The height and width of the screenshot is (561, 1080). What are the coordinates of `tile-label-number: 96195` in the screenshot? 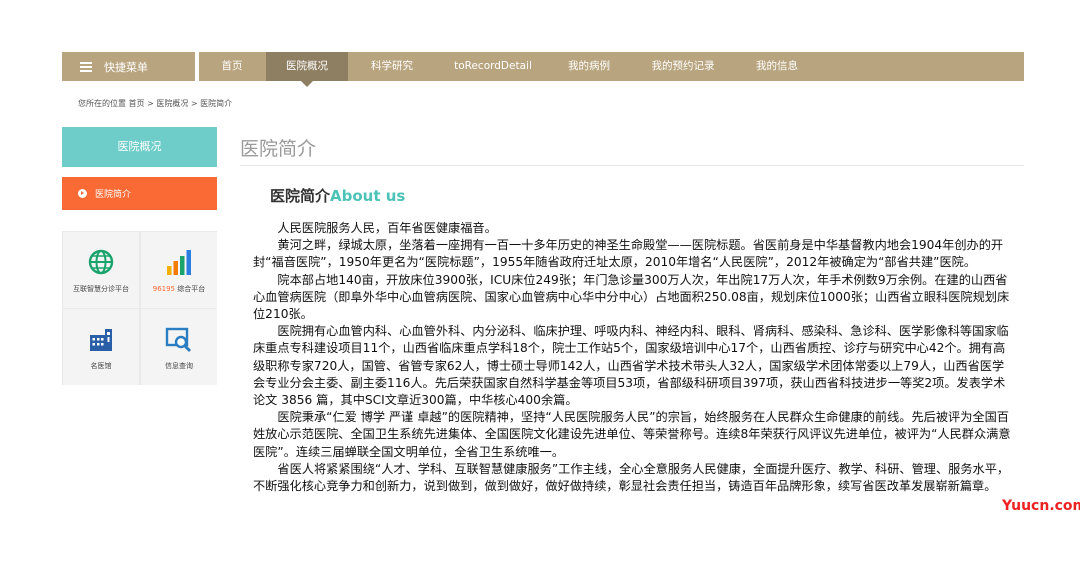 It's located at (164, 289).